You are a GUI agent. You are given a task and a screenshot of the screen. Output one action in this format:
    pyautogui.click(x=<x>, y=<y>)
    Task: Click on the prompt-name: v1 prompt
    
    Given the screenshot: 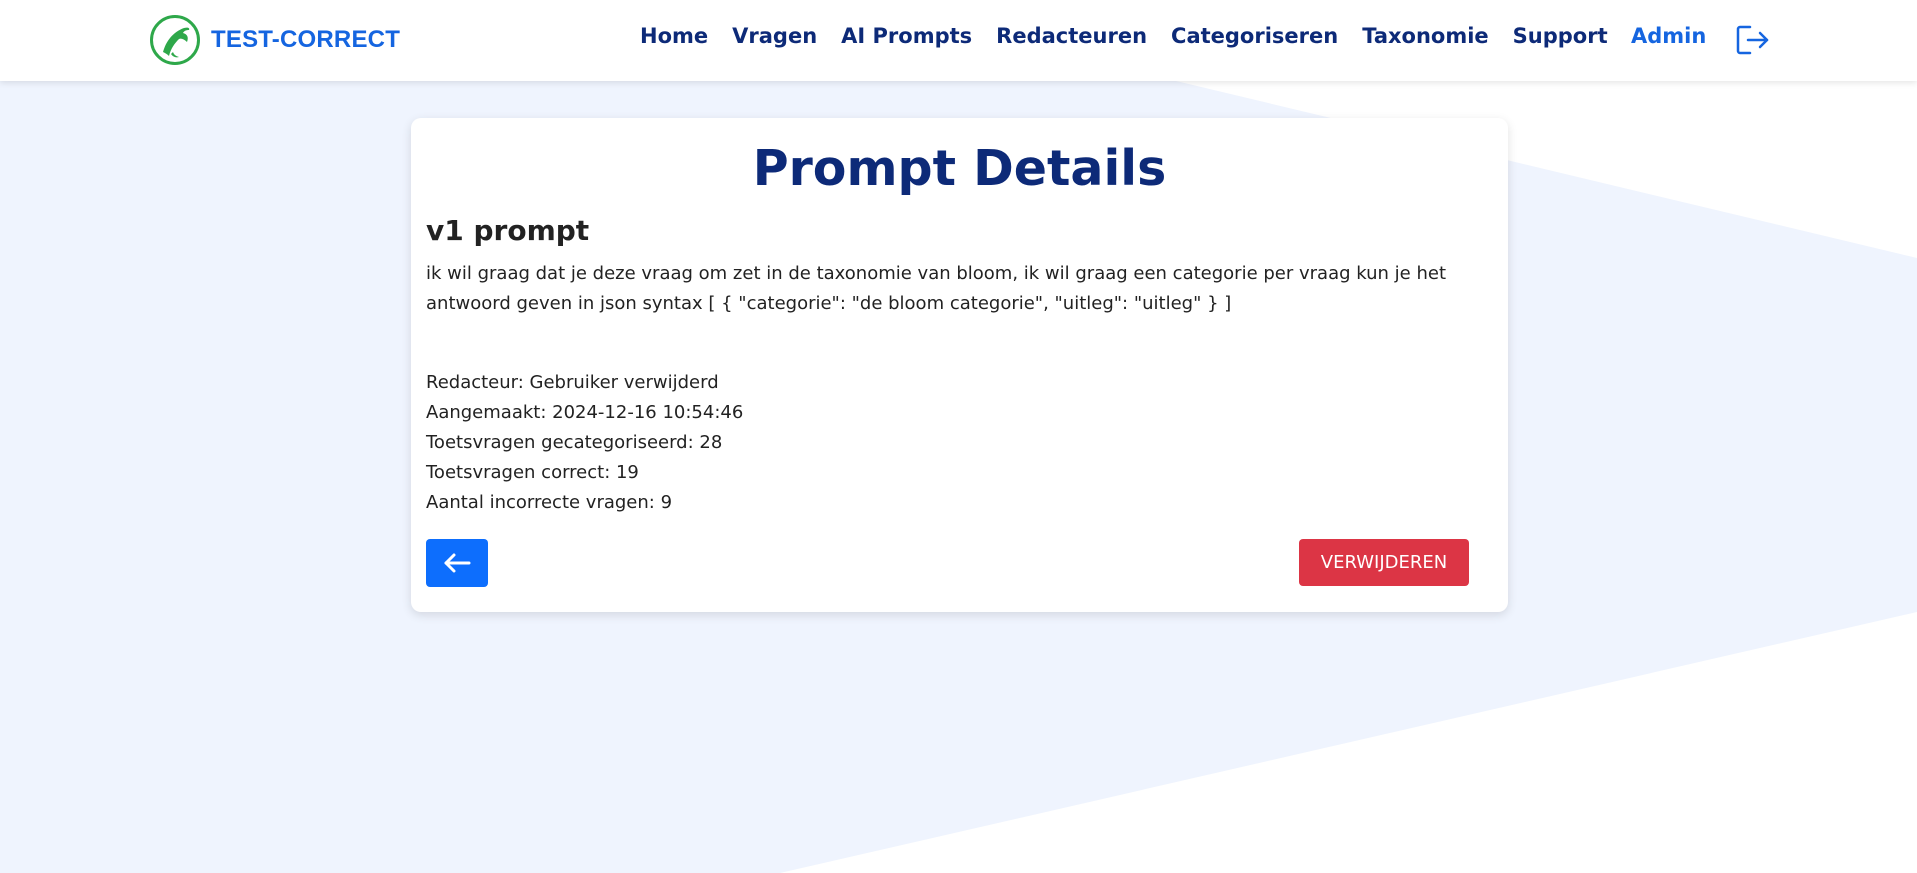 What is the action you would take?
    pyautogui.click(x=508, y=230)
    